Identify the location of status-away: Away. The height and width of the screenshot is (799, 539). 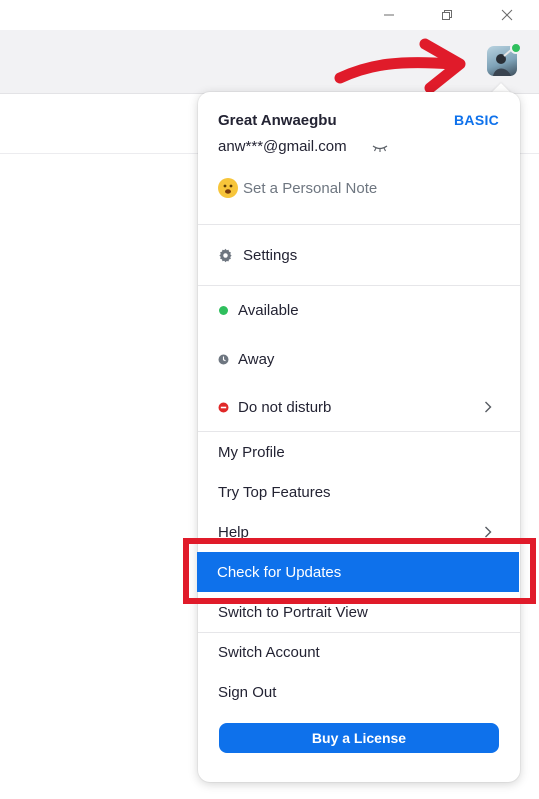
(359, 359).